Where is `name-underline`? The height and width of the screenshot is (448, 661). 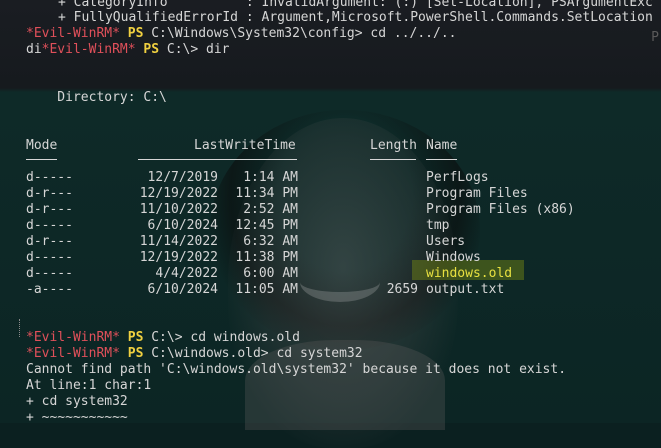 name-underline is located at coordinates (441, 159).